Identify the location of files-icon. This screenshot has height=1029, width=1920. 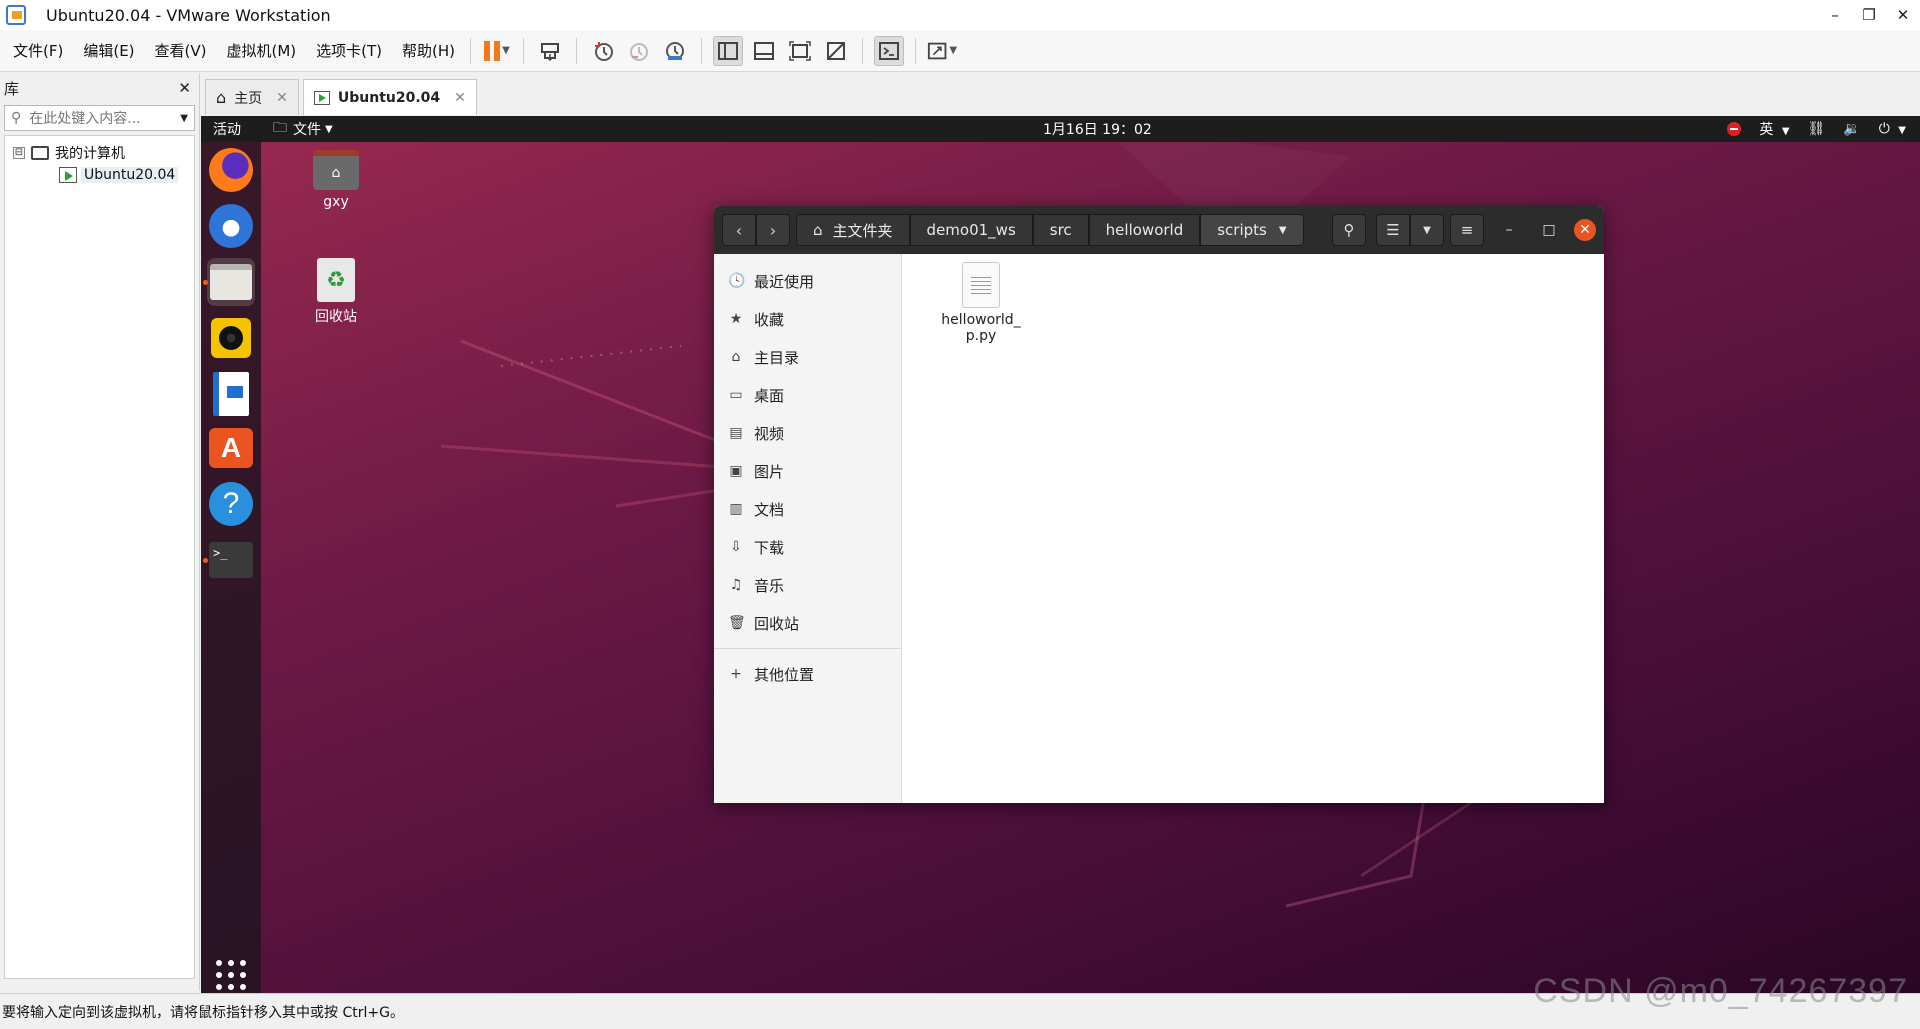
(231, 282).